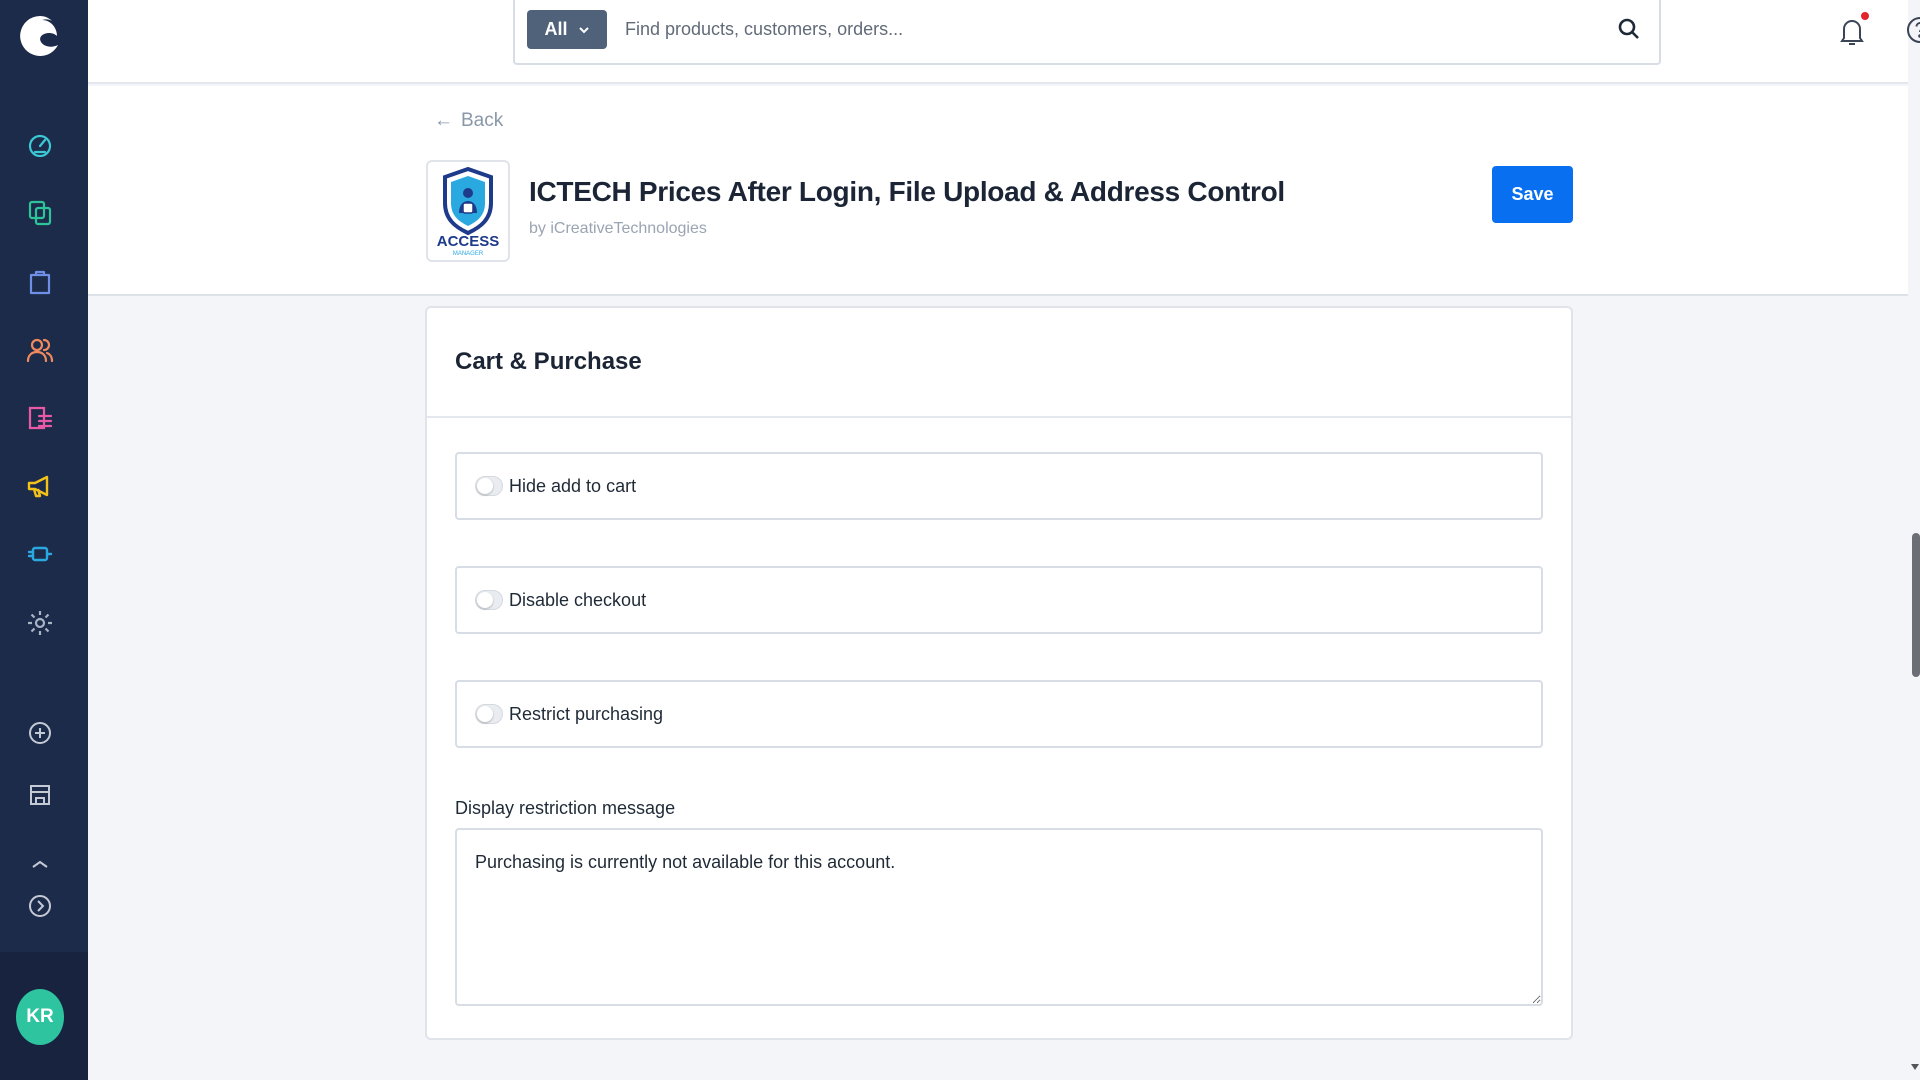 The height and width of the screenshot is (1080, 1920). I want to click on restrict-purchasing-switch, so click(489, 714).